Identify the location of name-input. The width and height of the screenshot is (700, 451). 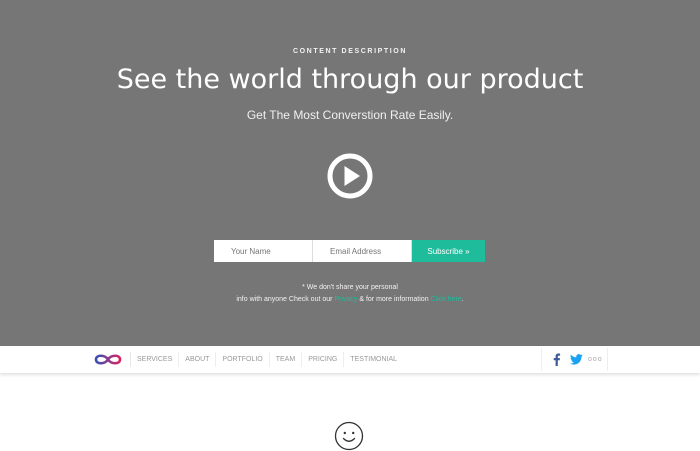
(263, 251).